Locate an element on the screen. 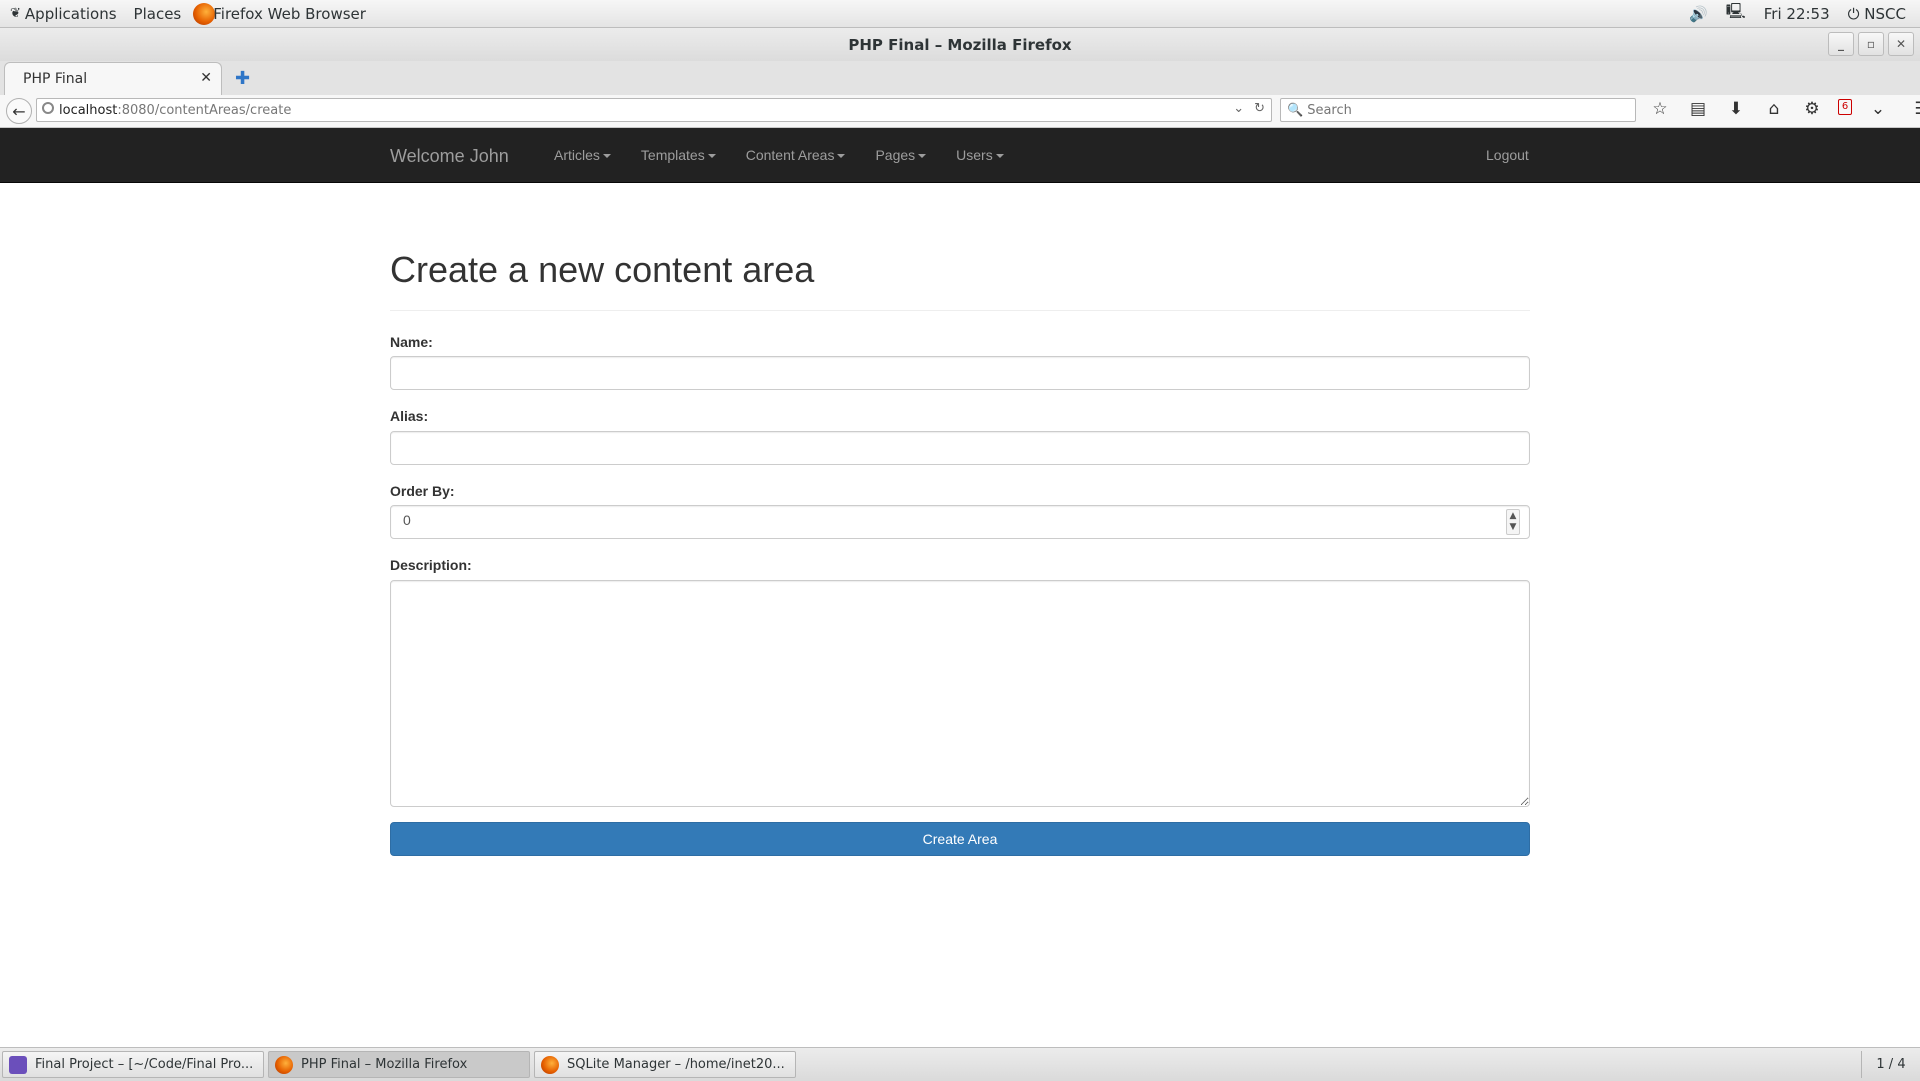 The height and width of the screenshot is (1081, 1920). user-label: NSCC is located at coordinates (1885, 13).